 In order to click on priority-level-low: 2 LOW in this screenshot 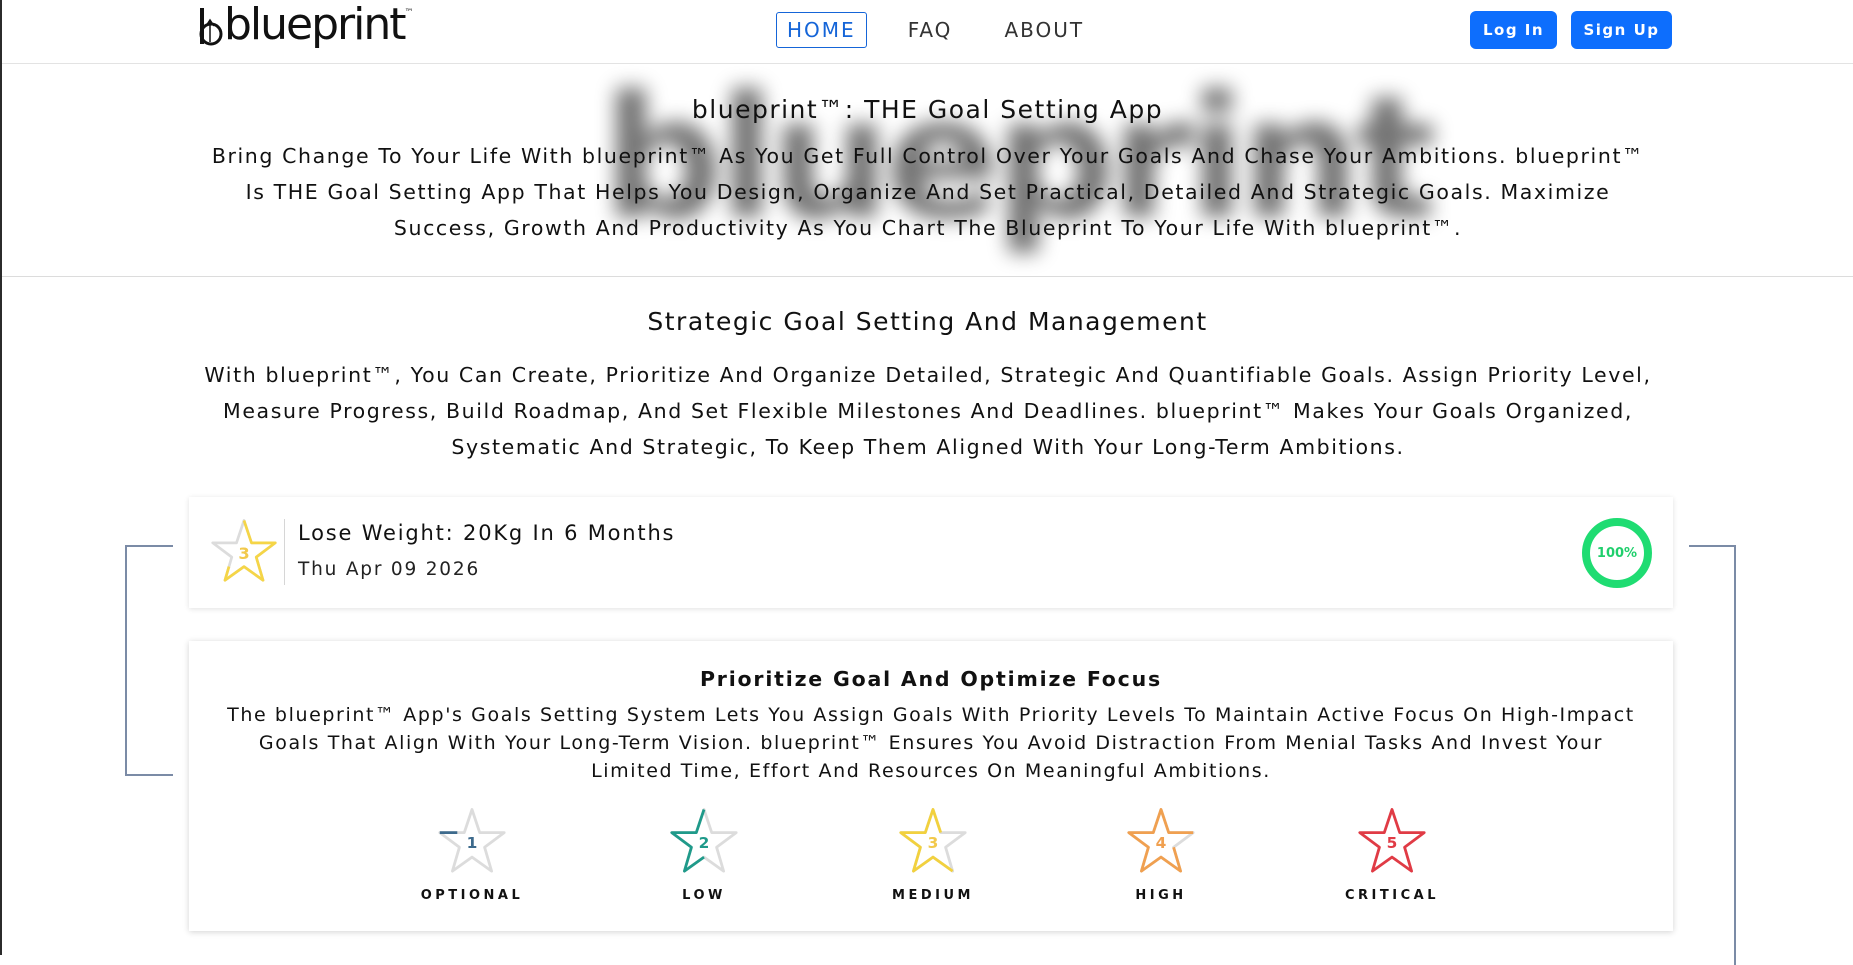, I will do `click(704, 854)`.